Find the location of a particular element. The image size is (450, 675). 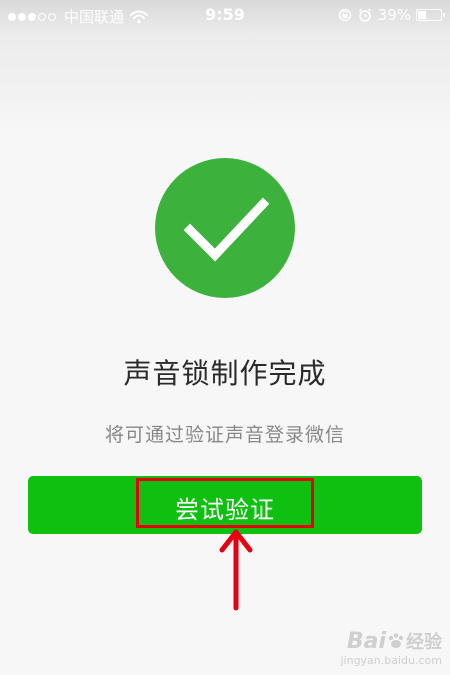

paw-icon is located at coordinates (396, 640).